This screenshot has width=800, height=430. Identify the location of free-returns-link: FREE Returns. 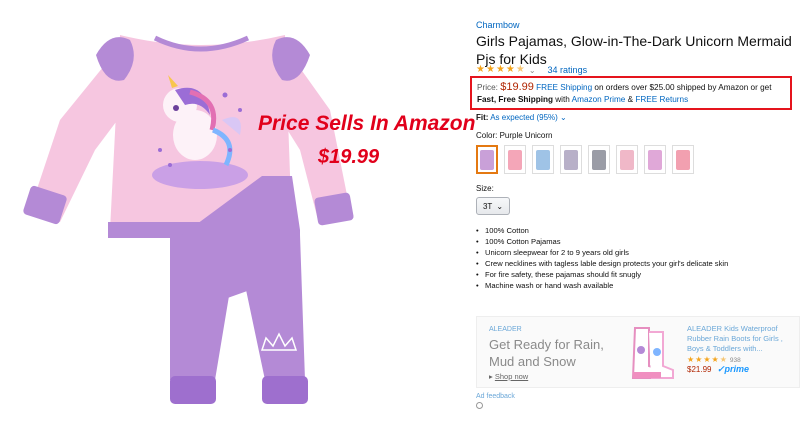
(661, 99).